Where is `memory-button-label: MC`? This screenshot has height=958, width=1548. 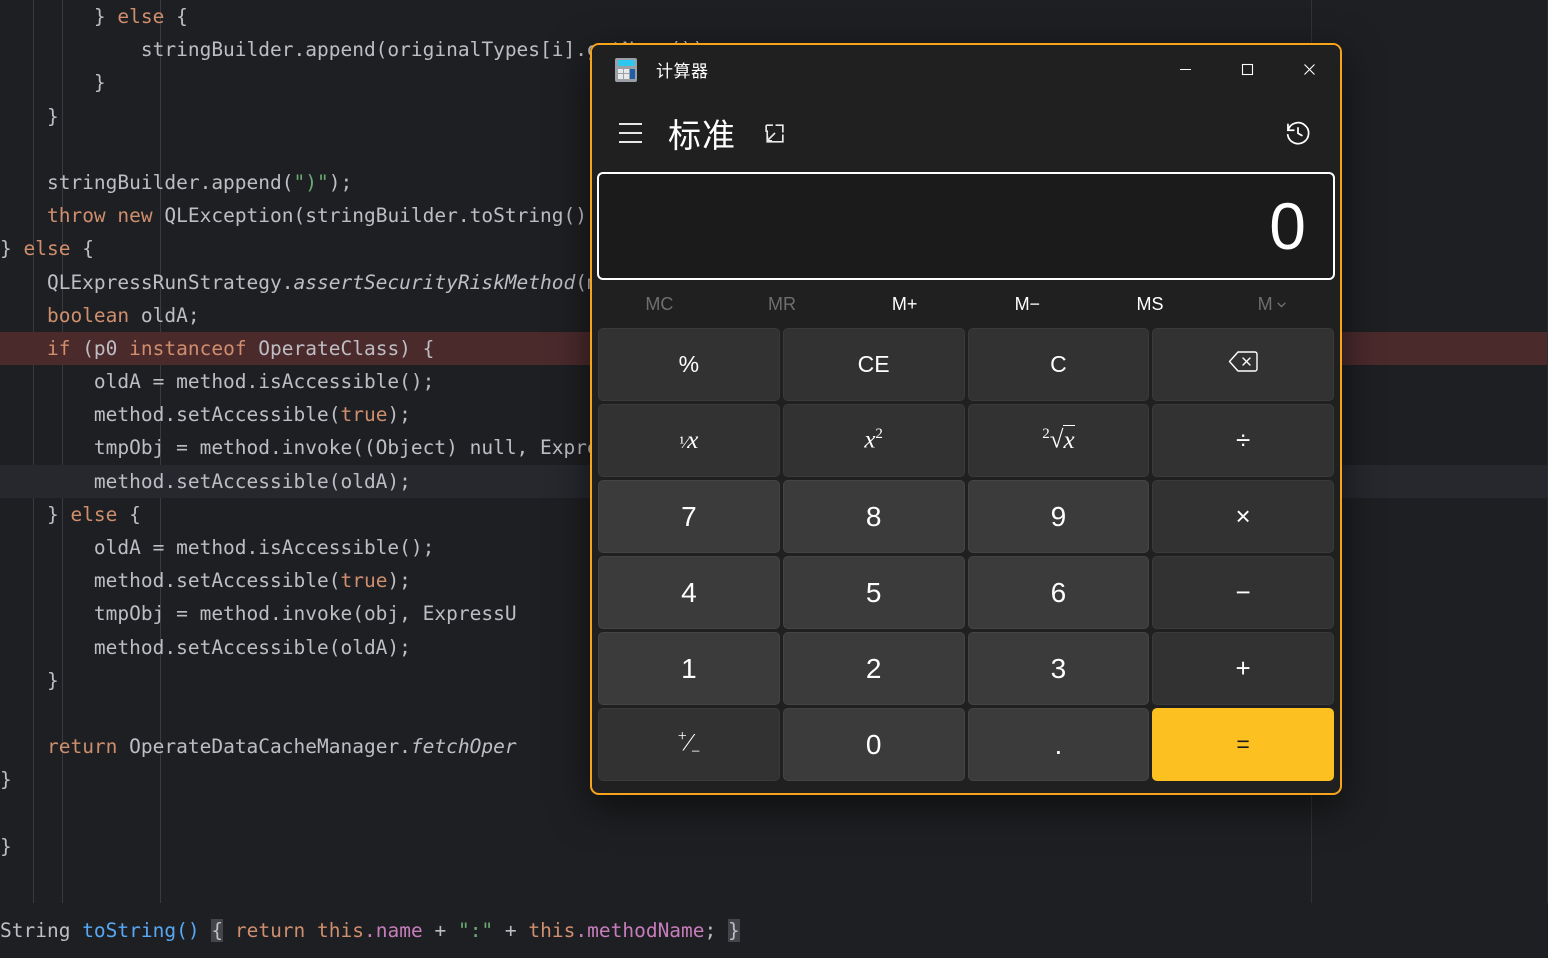
memory-button-label: MC is located at coordinates (659, 303).